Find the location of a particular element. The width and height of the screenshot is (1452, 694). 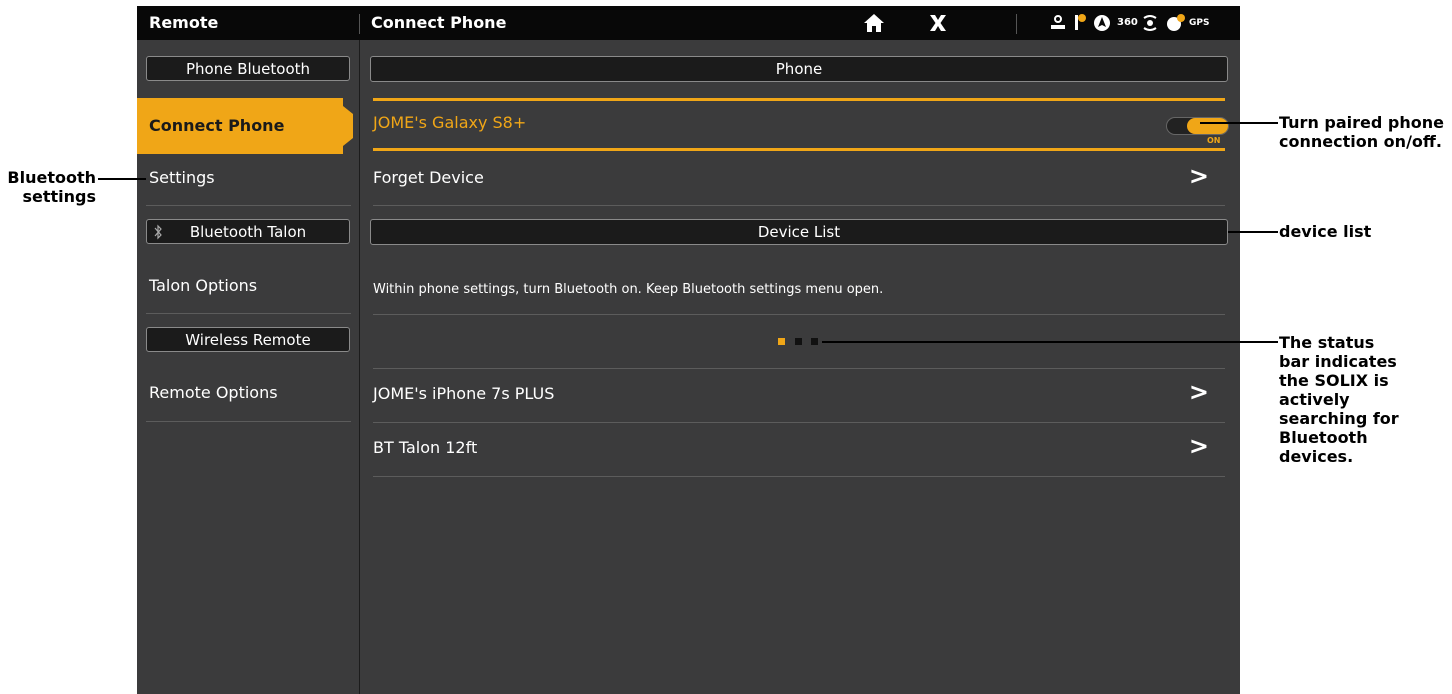

toggle-state-label: ON is located at coordinates (1214, 140).